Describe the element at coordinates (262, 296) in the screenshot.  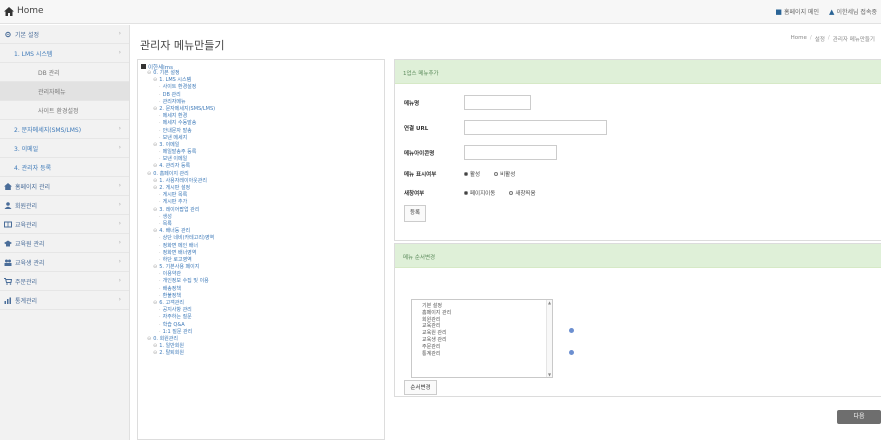
I see `tree-node: · 환불정책` at that location.